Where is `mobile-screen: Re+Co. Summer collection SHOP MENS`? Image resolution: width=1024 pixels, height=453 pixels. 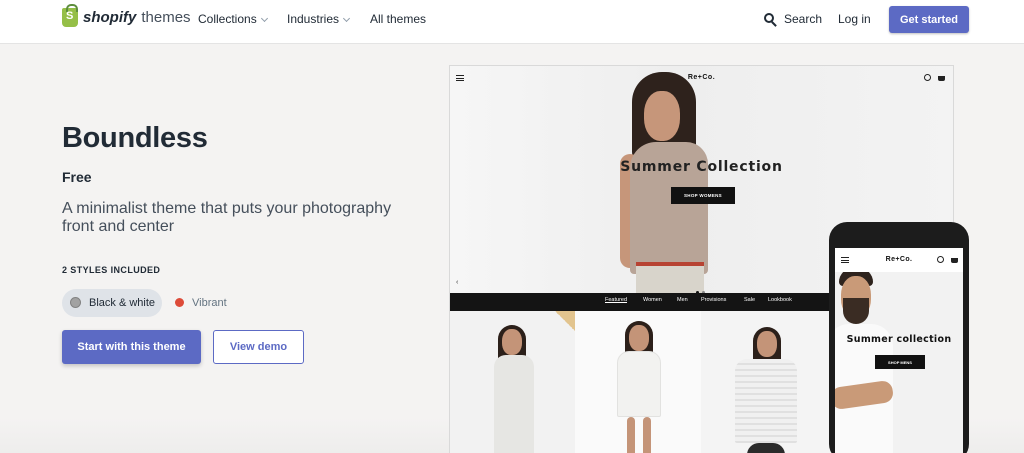 mobile-screen: Re+Co. Summer collection SHOP MENS is located at coordinates (899, 350).